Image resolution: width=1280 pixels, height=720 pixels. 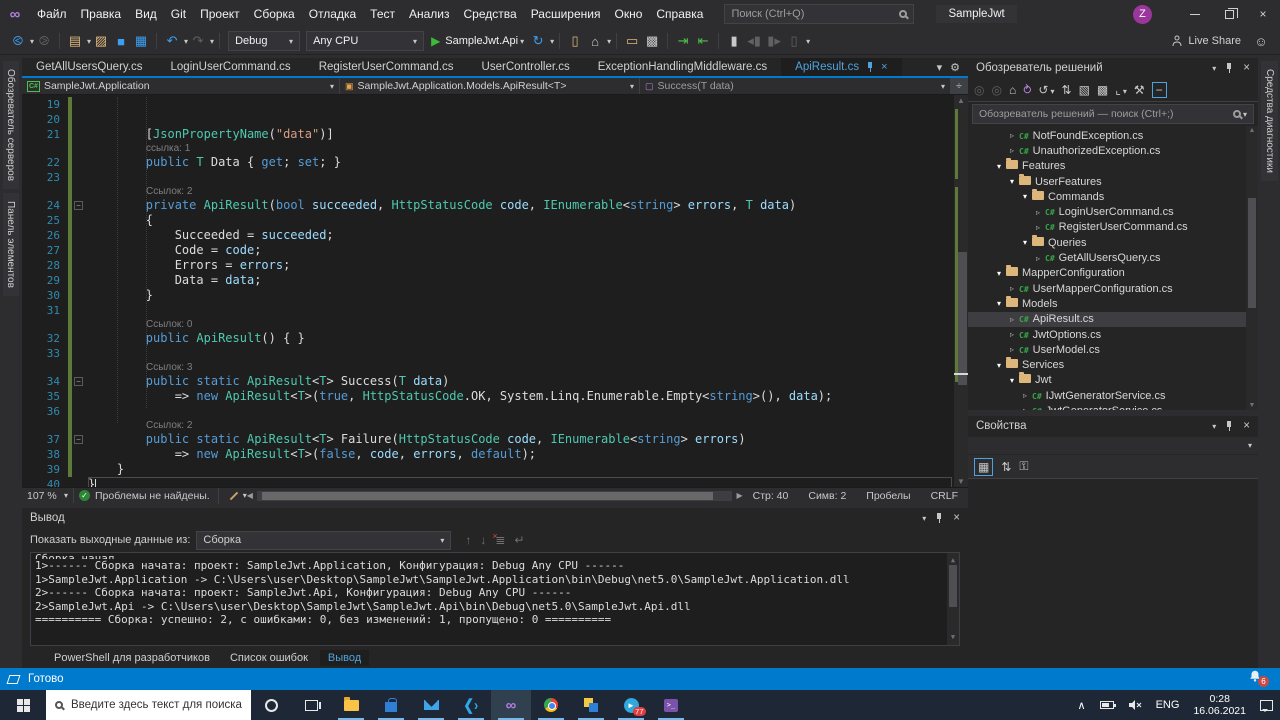 I want to click on goto-next-message-icon: ↓, so click(x=483, y=540).